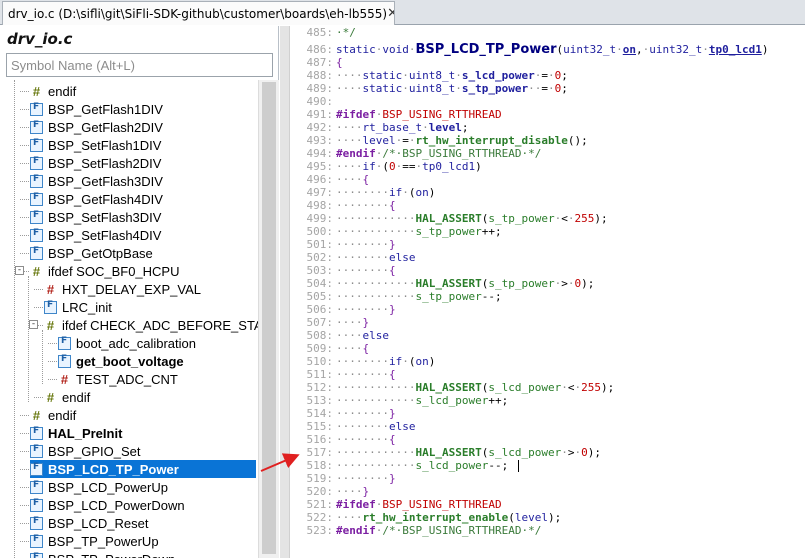 Image resolution: width=805 pixels, height=558 pixels. What do you see at coordinates (139, 65) in the screenshot?
I see `symbol-search-input` at bounding box center [139, 65].